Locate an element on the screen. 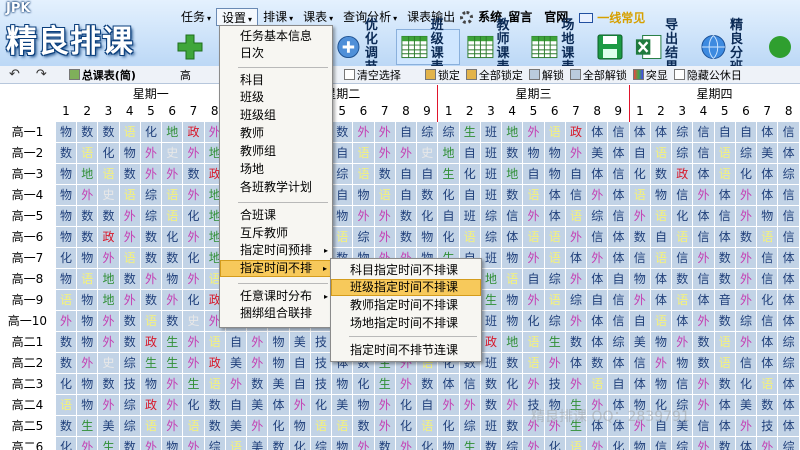 The height and width of the screenshot is (450, 800). highlight-button: 突显 is located at coordinates (650, 75).